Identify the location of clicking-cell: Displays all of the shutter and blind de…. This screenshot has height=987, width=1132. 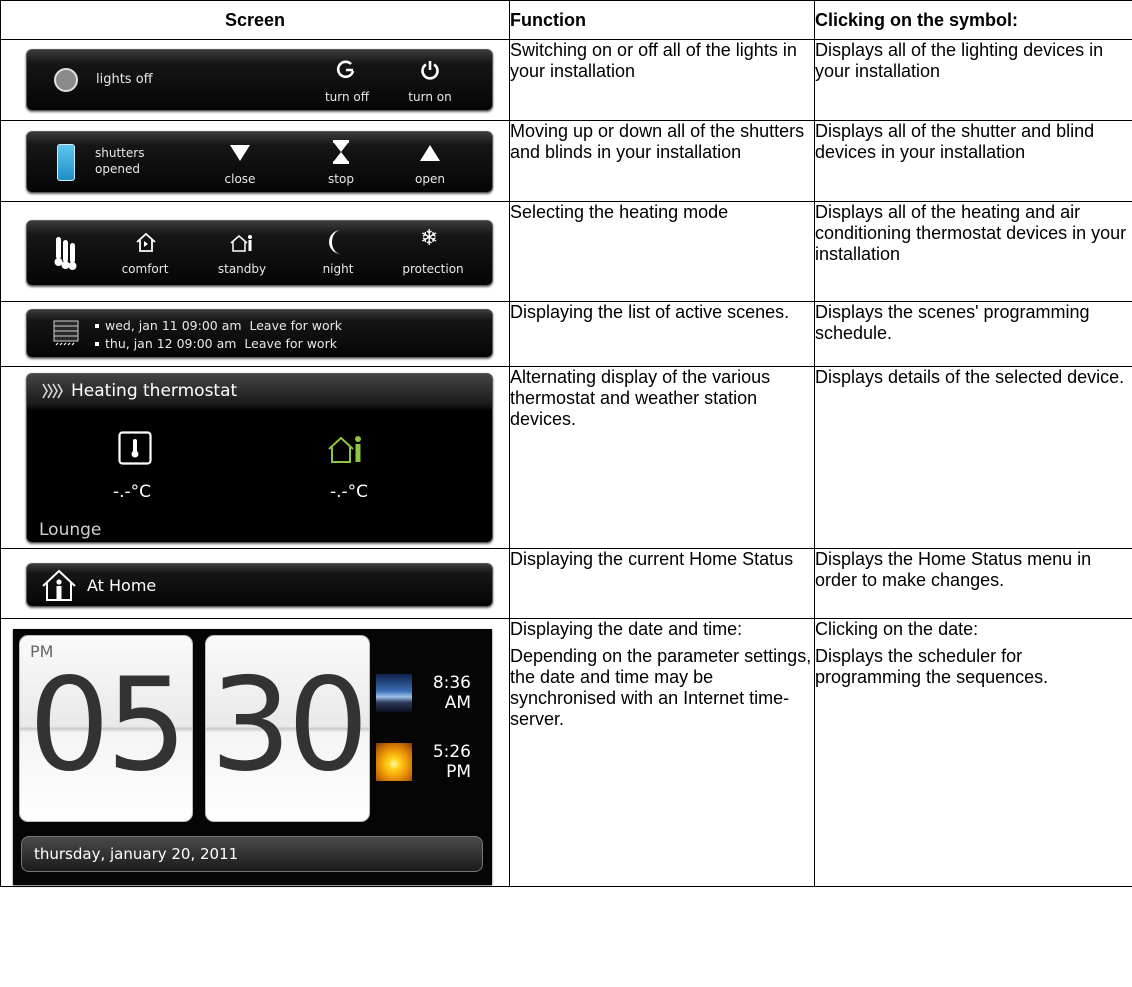
(973, 161).